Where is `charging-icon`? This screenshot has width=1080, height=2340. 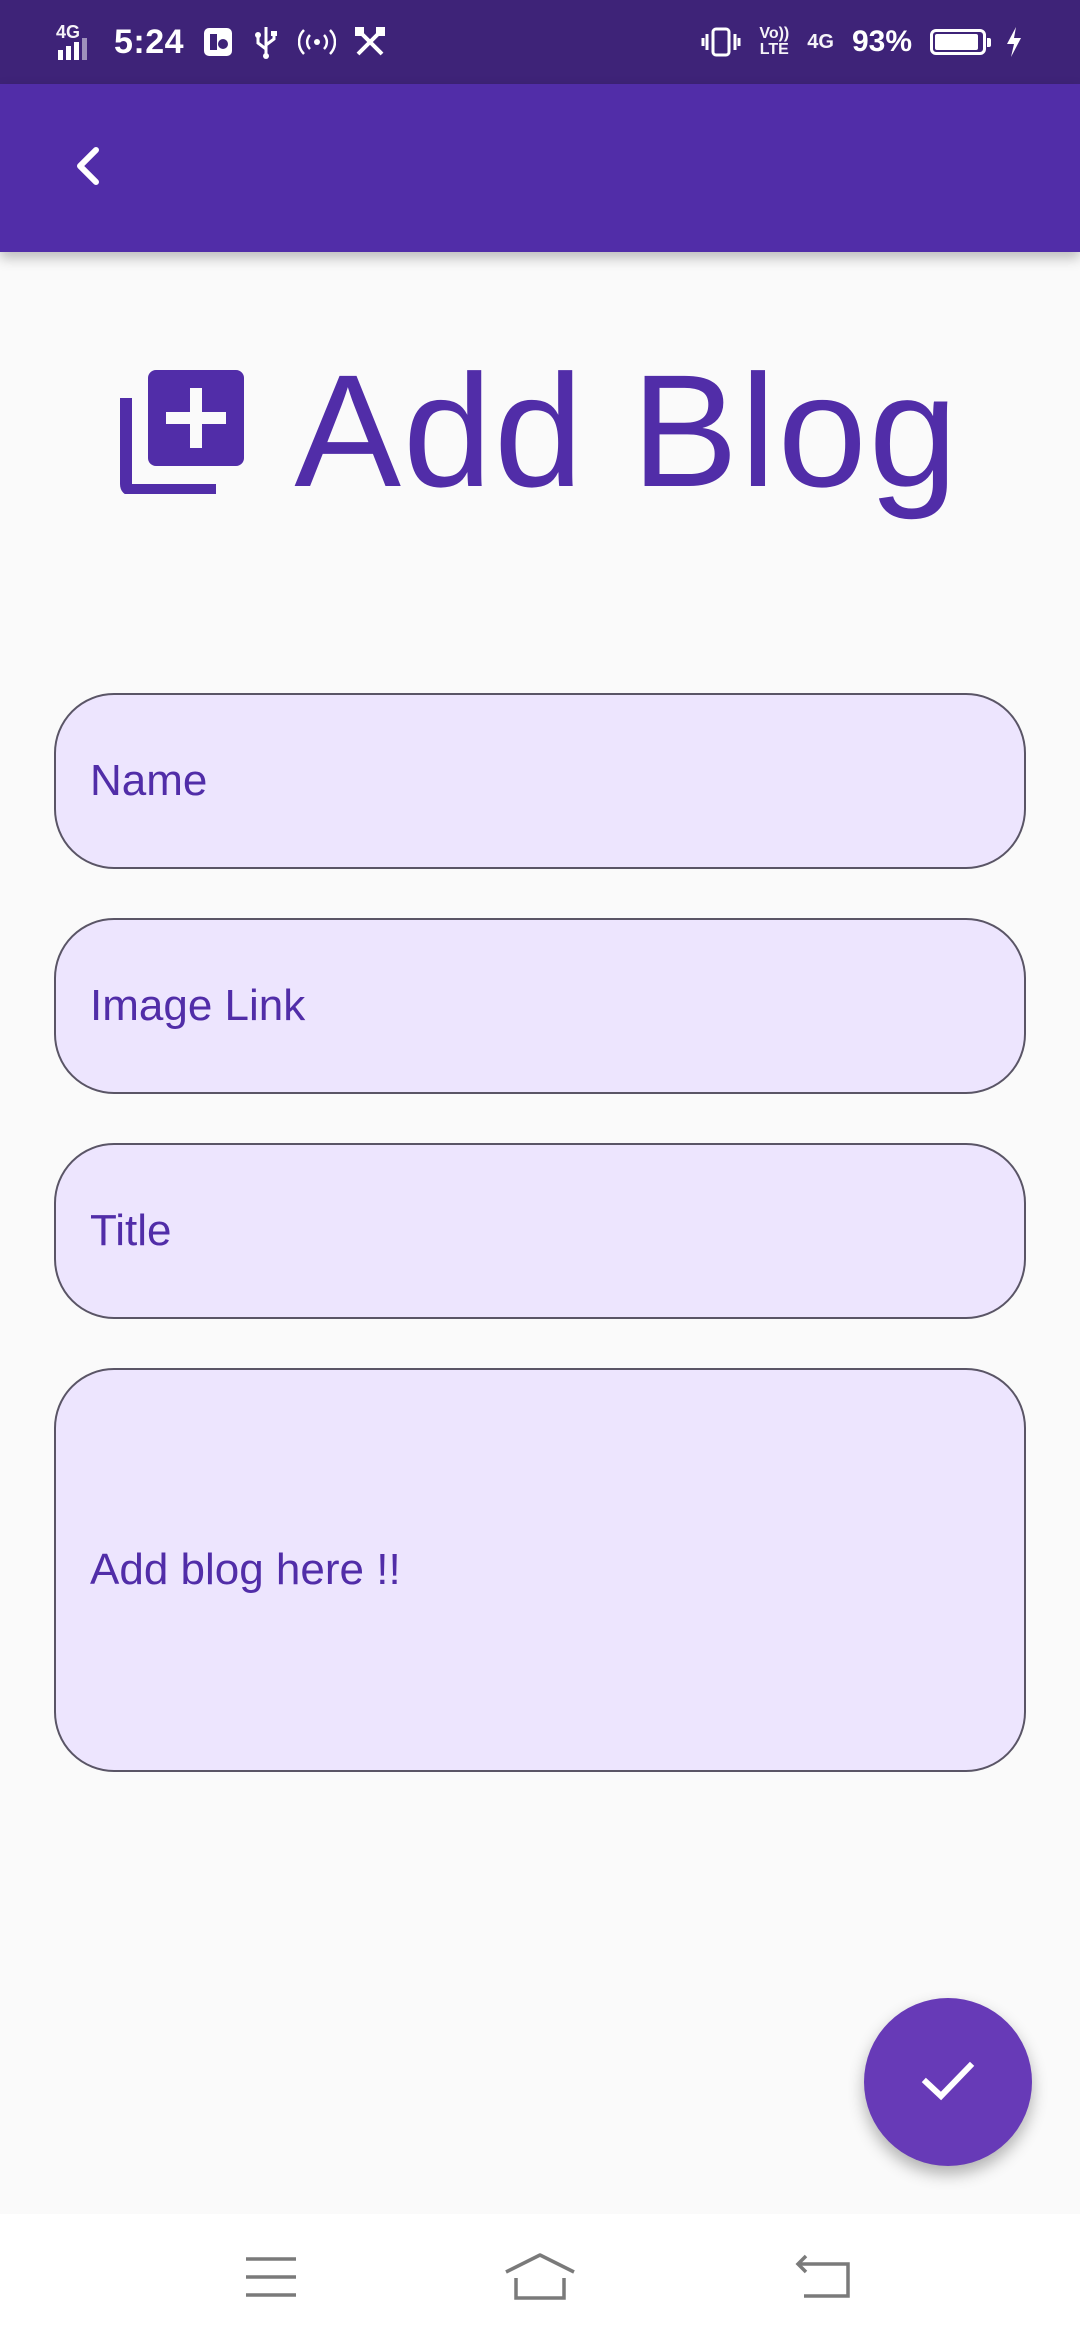
charging-icon is located at coordinates (1014, 42).